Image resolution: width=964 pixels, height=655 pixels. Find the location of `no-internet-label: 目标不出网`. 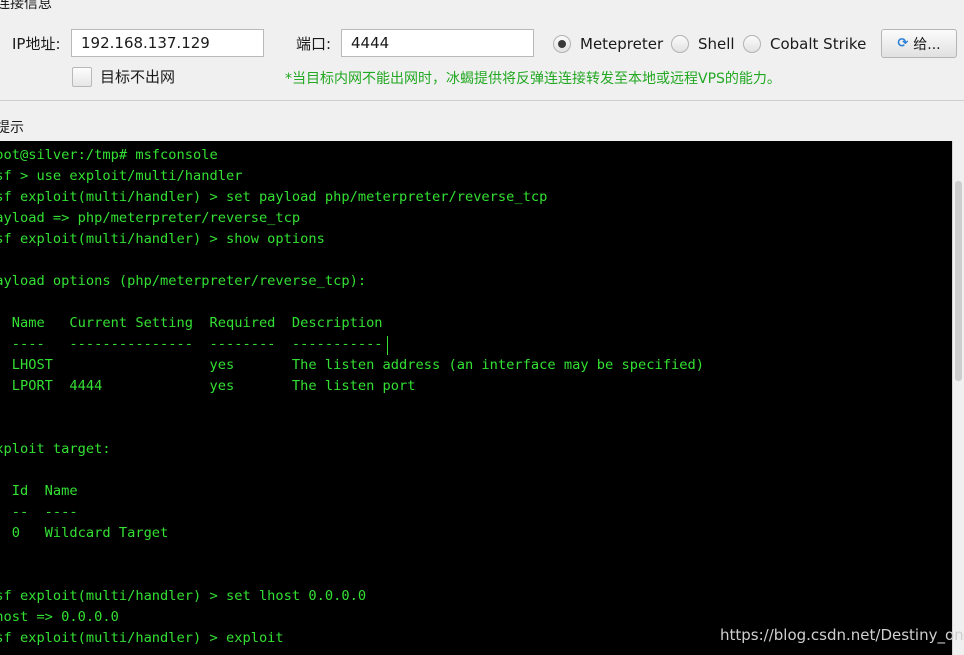

no-internet-label: 目标不出网 is located at coordinates (137, 77).